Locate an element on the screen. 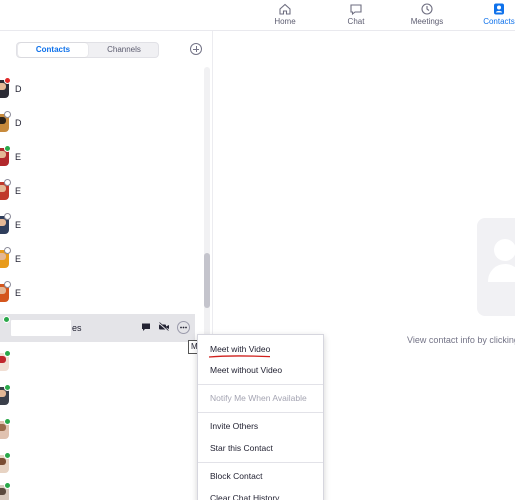  scrollbar-thumb is located at coordinates (207, 280).